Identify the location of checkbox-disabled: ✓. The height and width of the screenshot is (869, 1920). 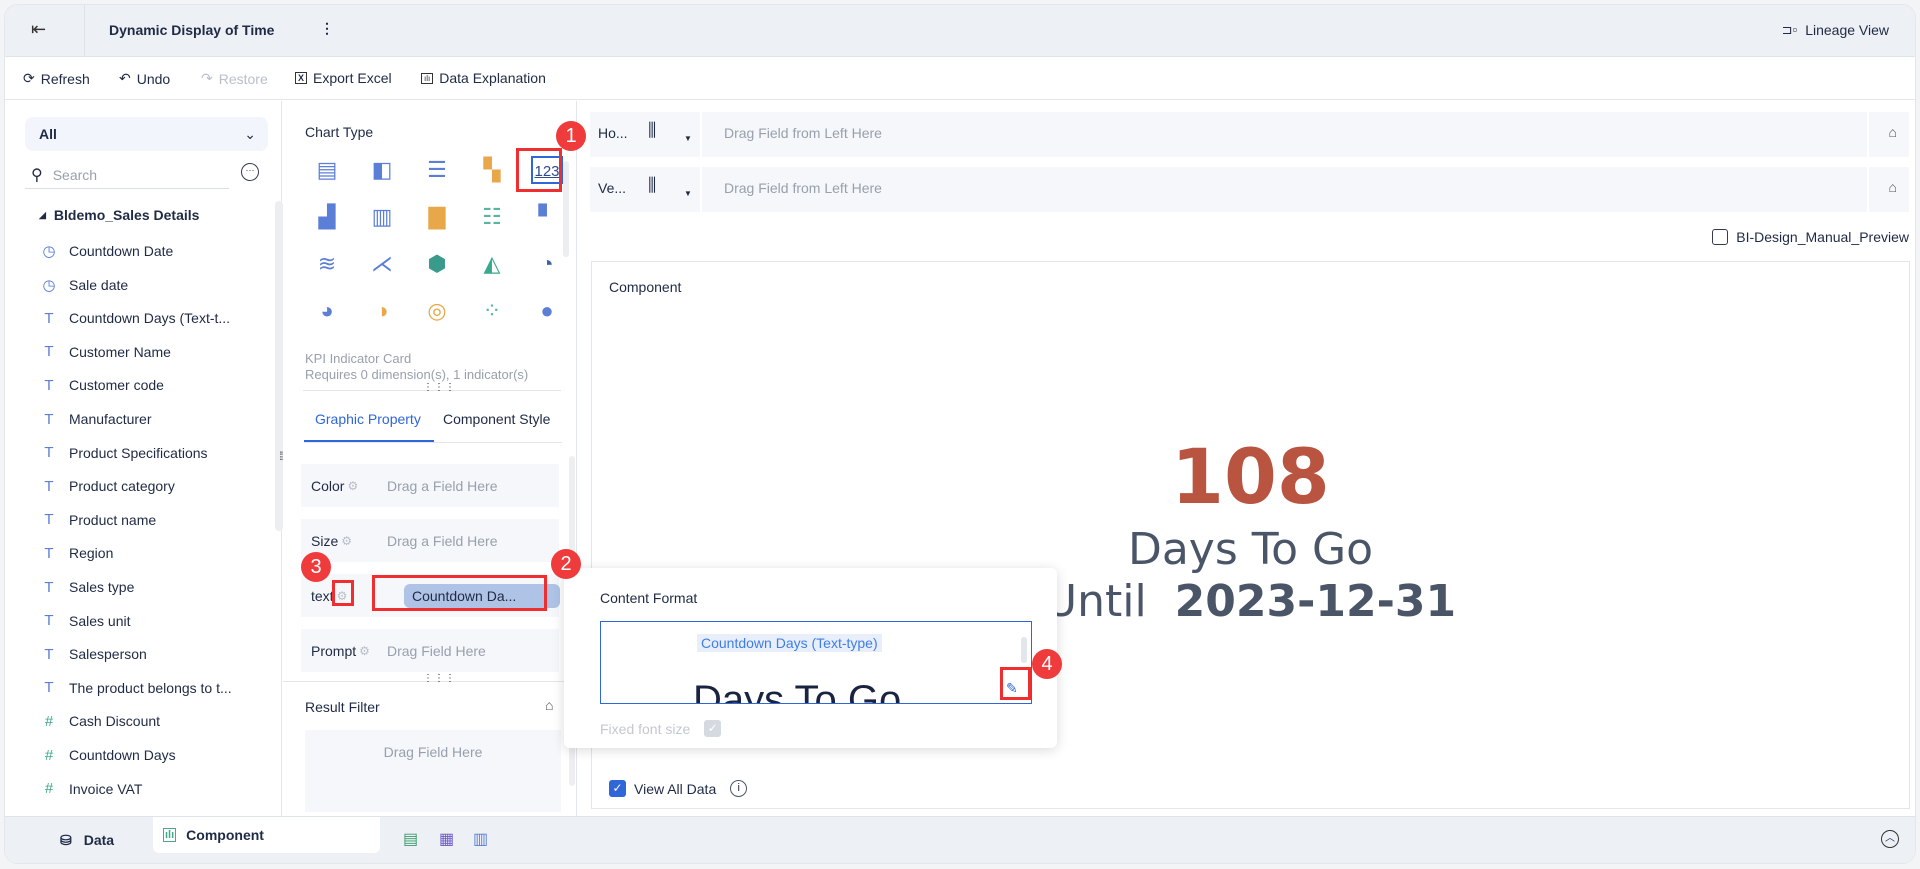
(713, 728).